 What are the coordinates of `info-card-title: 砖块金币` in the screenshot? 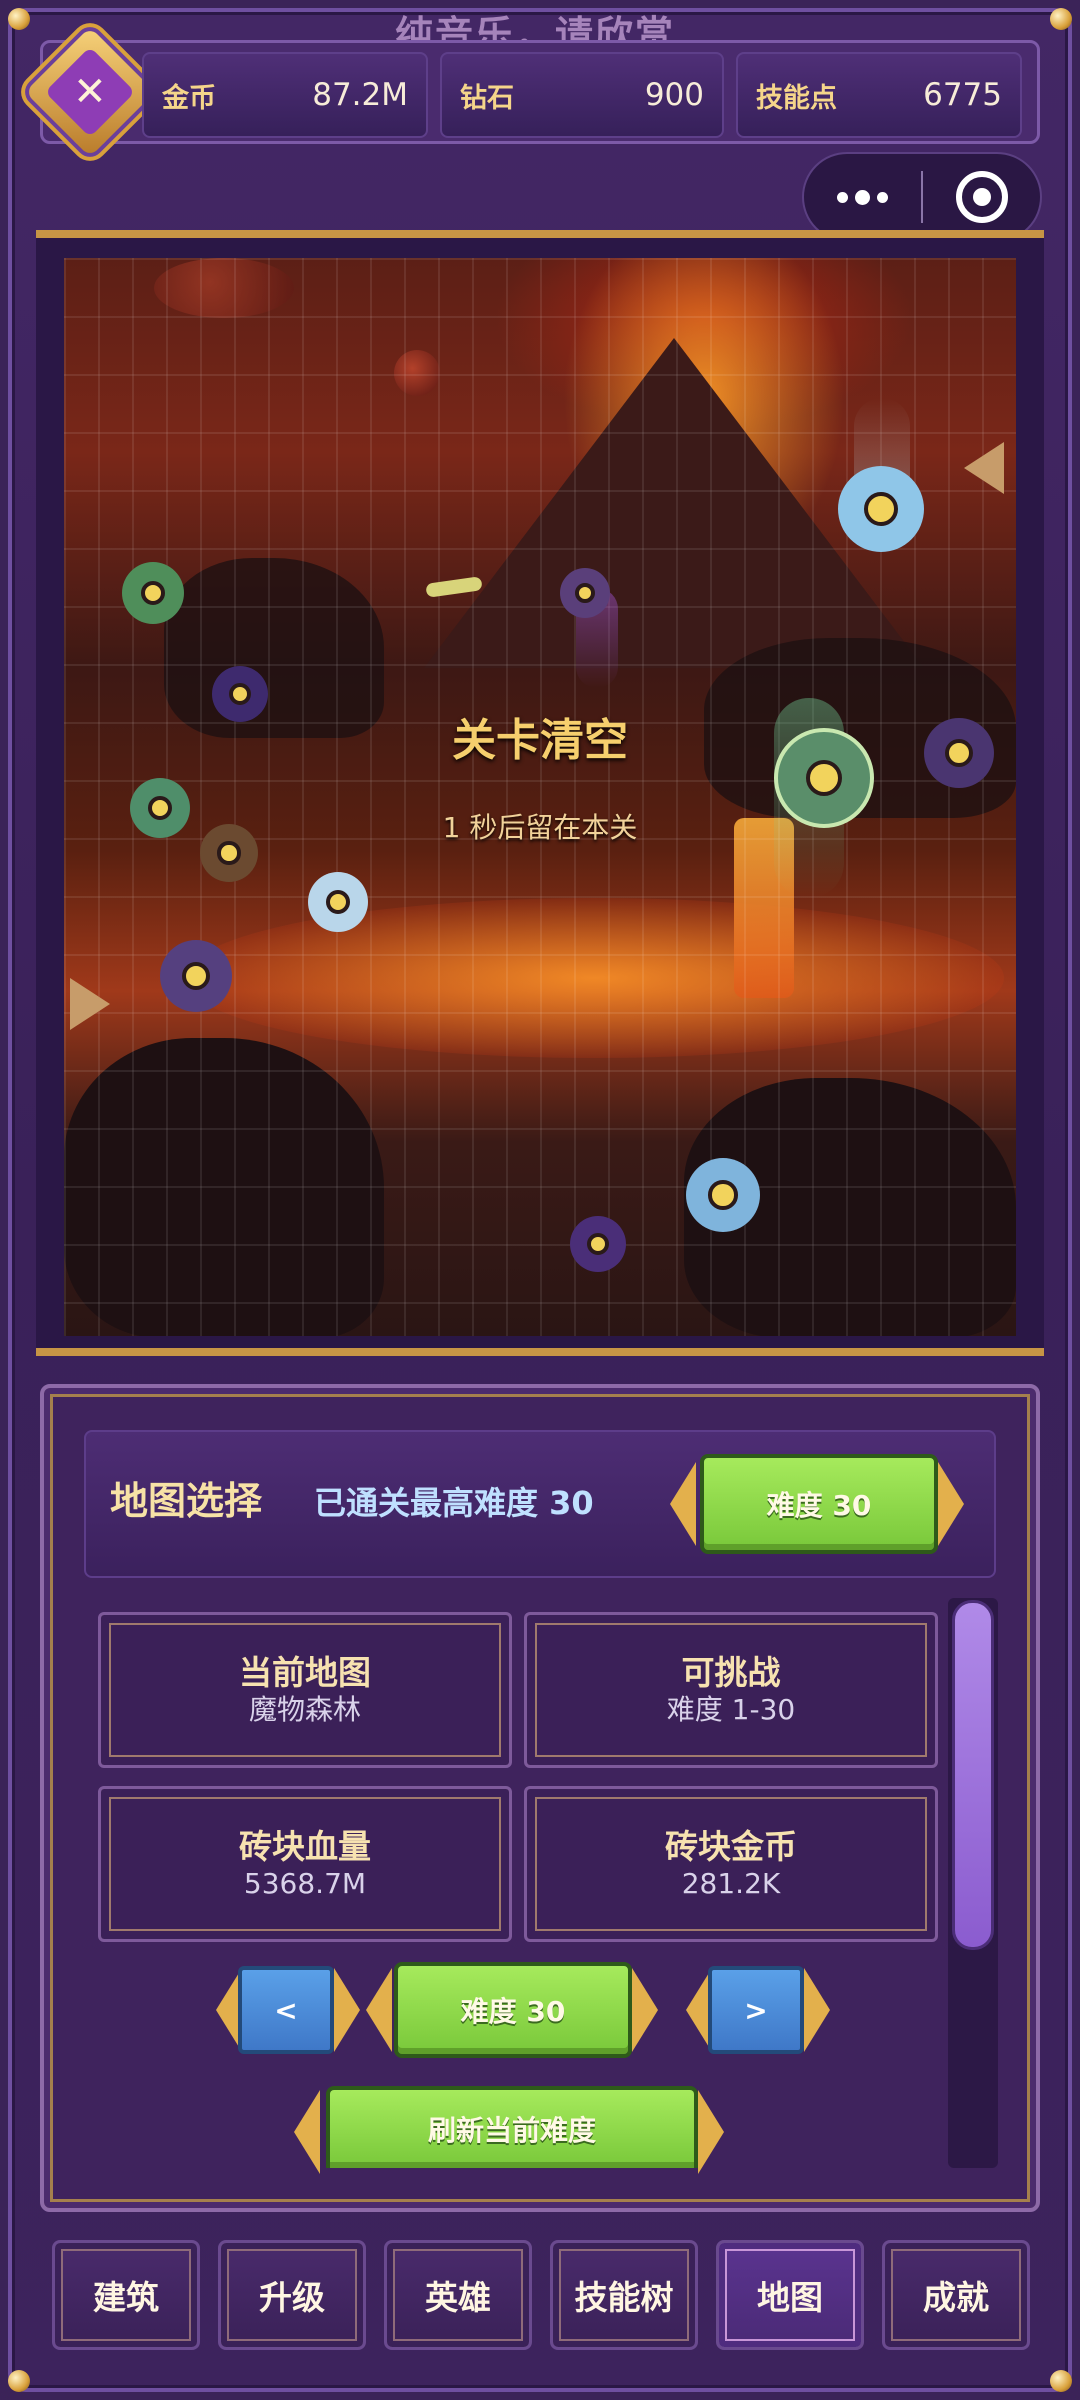 It's located at (731, 1846).